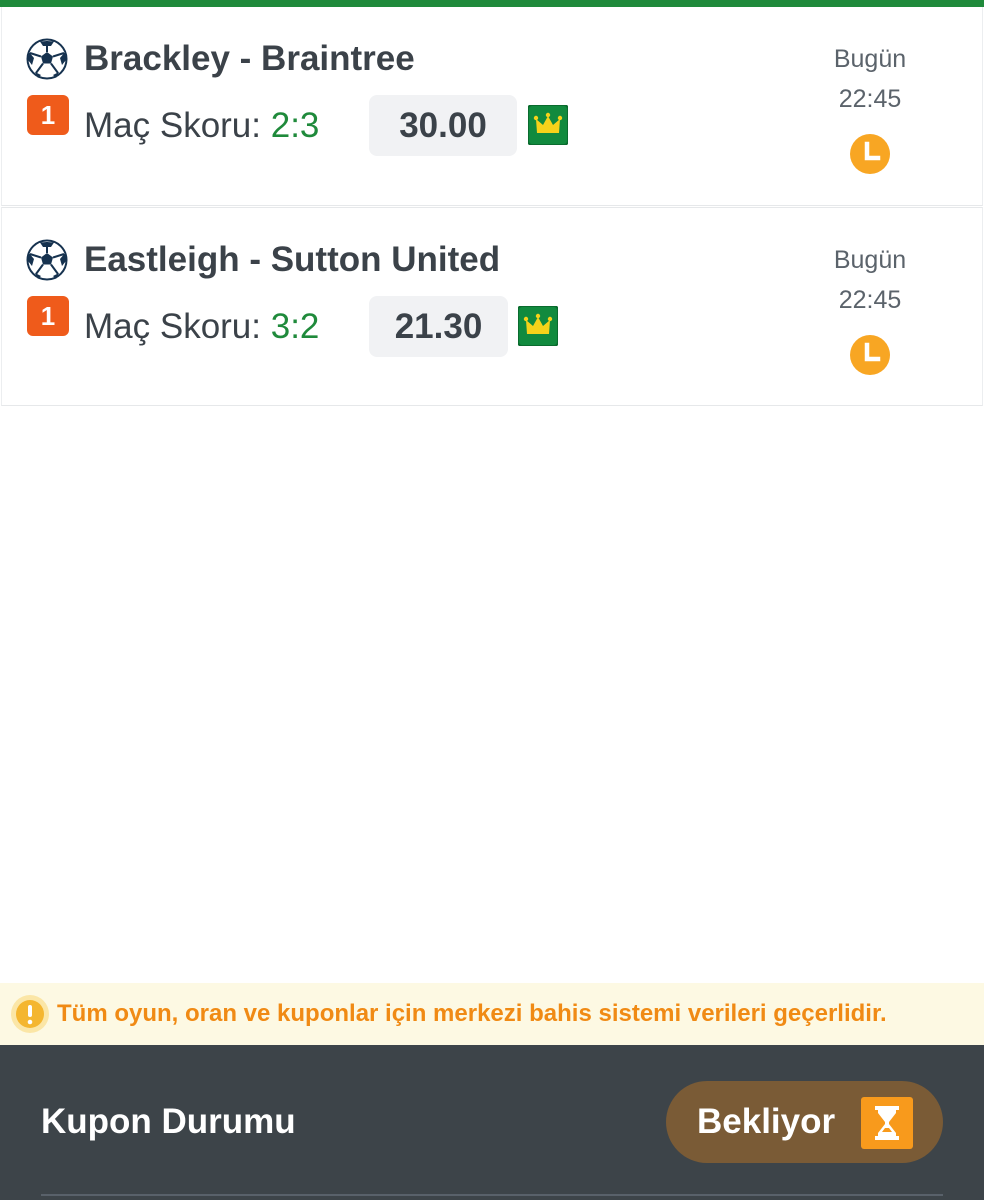 The image size is (984, 1200). What do you see at coordinates (492, 1195) in the screenshot?
I see `footer-divider` at bounding box center [492, 1195].